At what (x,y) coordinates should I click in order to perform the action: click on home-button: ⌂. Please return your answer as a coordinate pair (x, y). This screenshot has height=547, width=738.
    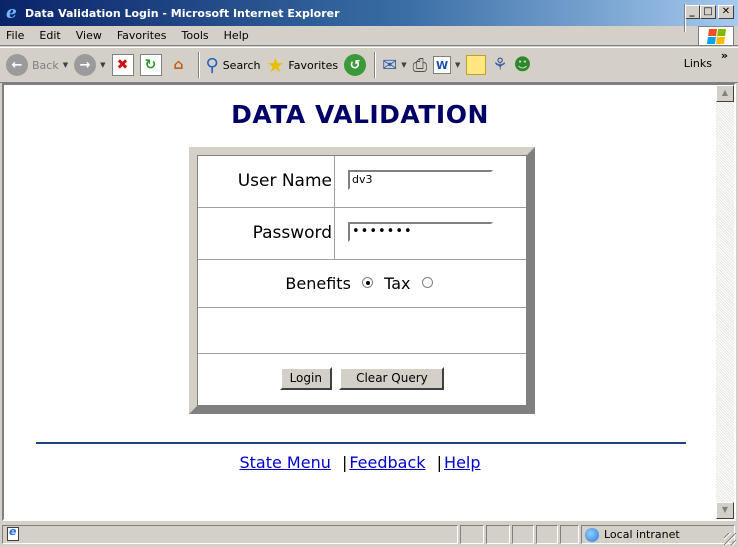
    Looking at the image, I should click on (179, 65).